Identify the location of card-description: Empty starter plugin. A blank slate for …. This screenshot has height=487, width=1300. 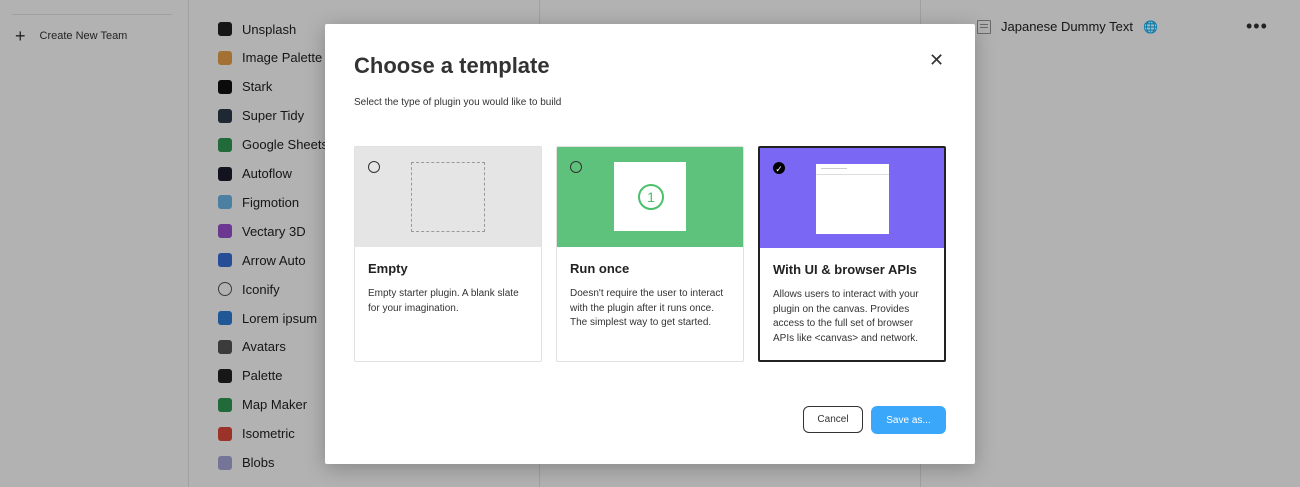
(443, 301).